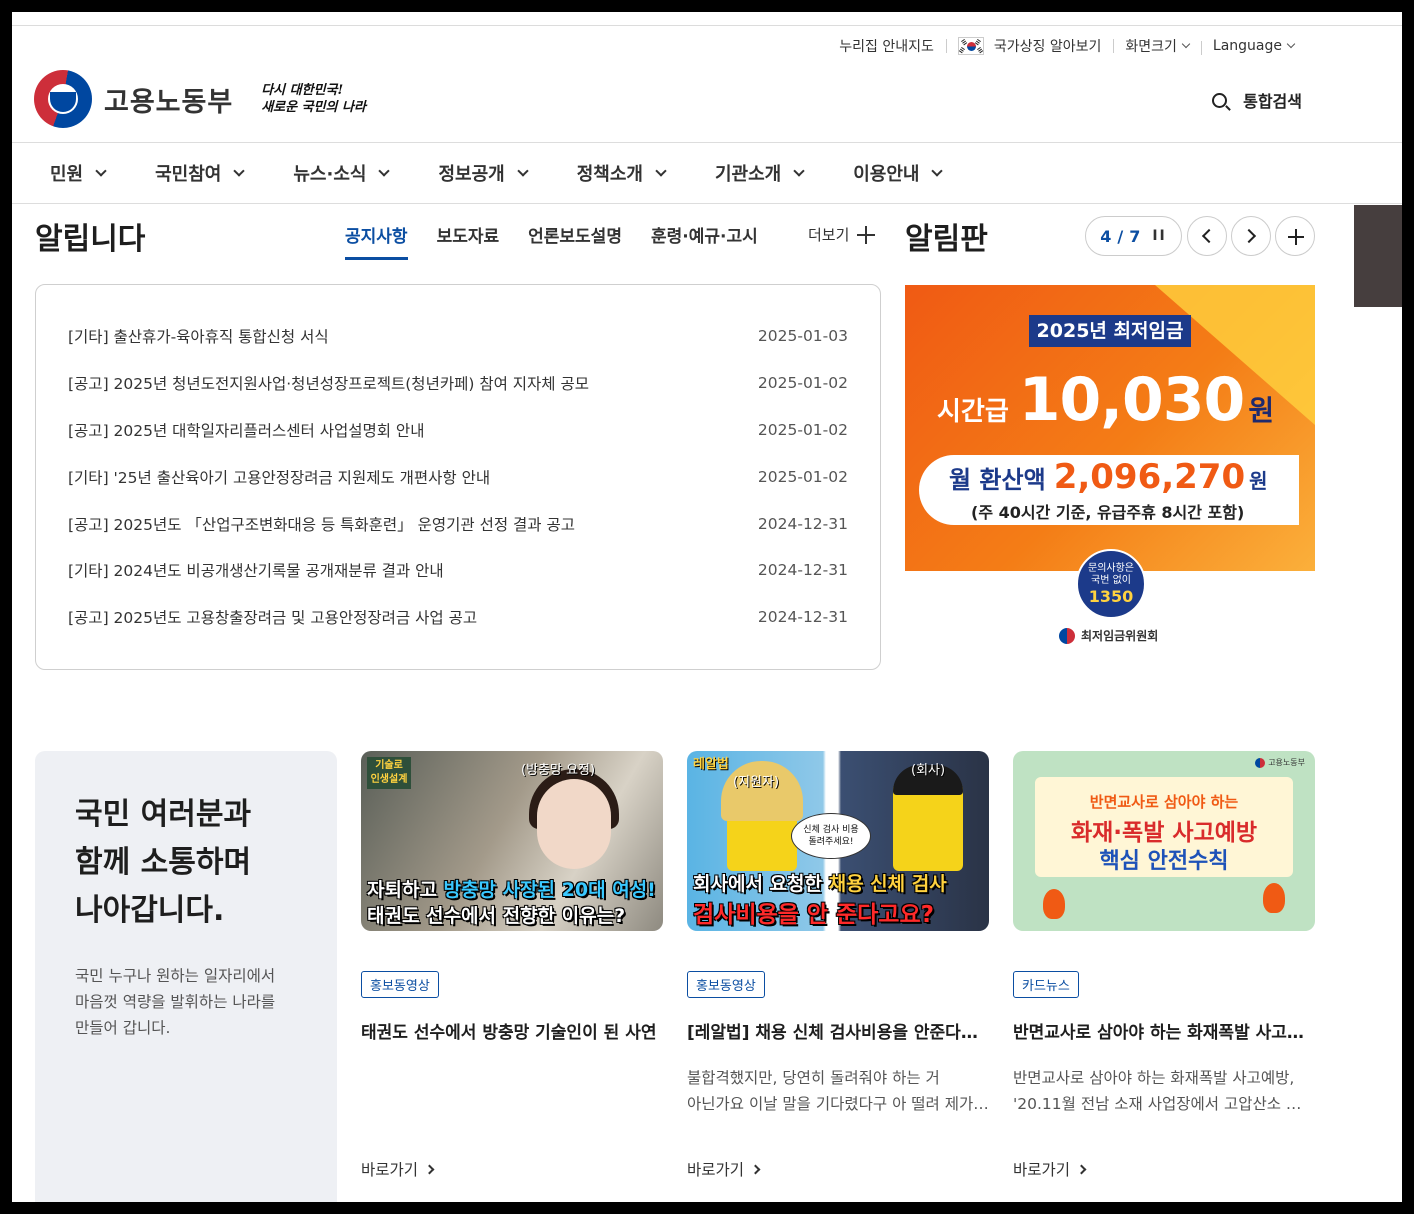 The image size is (1414, 1214). What do you see at coordinates (1047, 47) in the screenshot?
I see `national-symbols-label: 국가상징 알아보기` at bounding box center [1047, 47].